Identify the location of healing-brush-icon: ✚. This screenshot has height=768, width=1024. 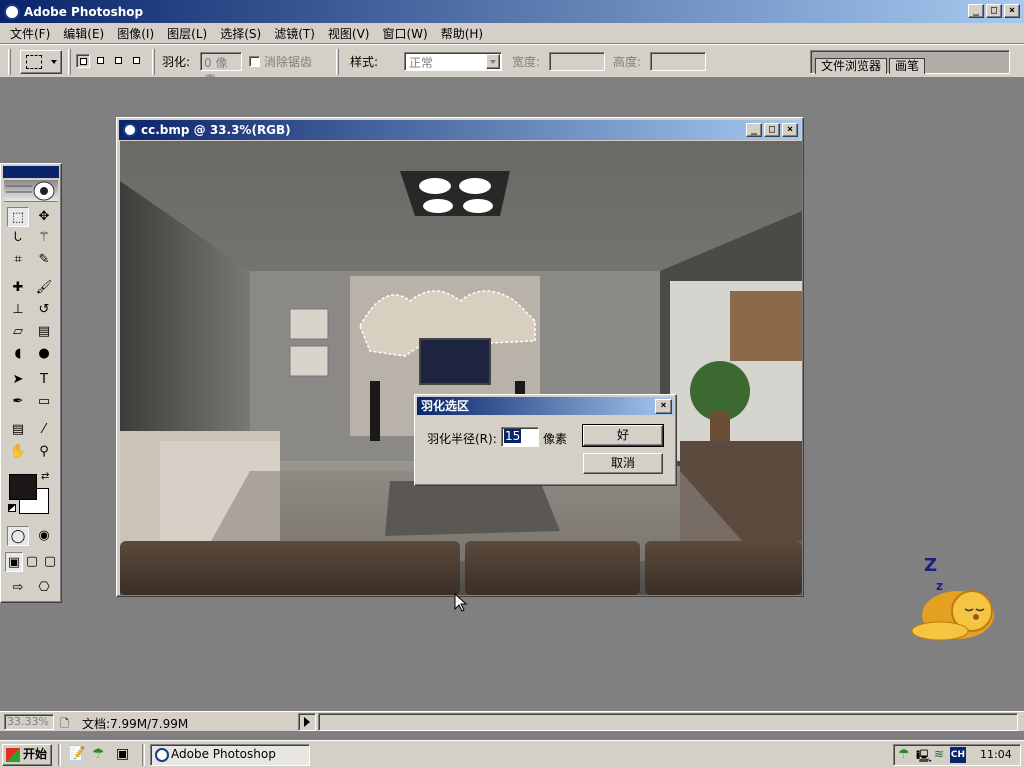
(18, 288).